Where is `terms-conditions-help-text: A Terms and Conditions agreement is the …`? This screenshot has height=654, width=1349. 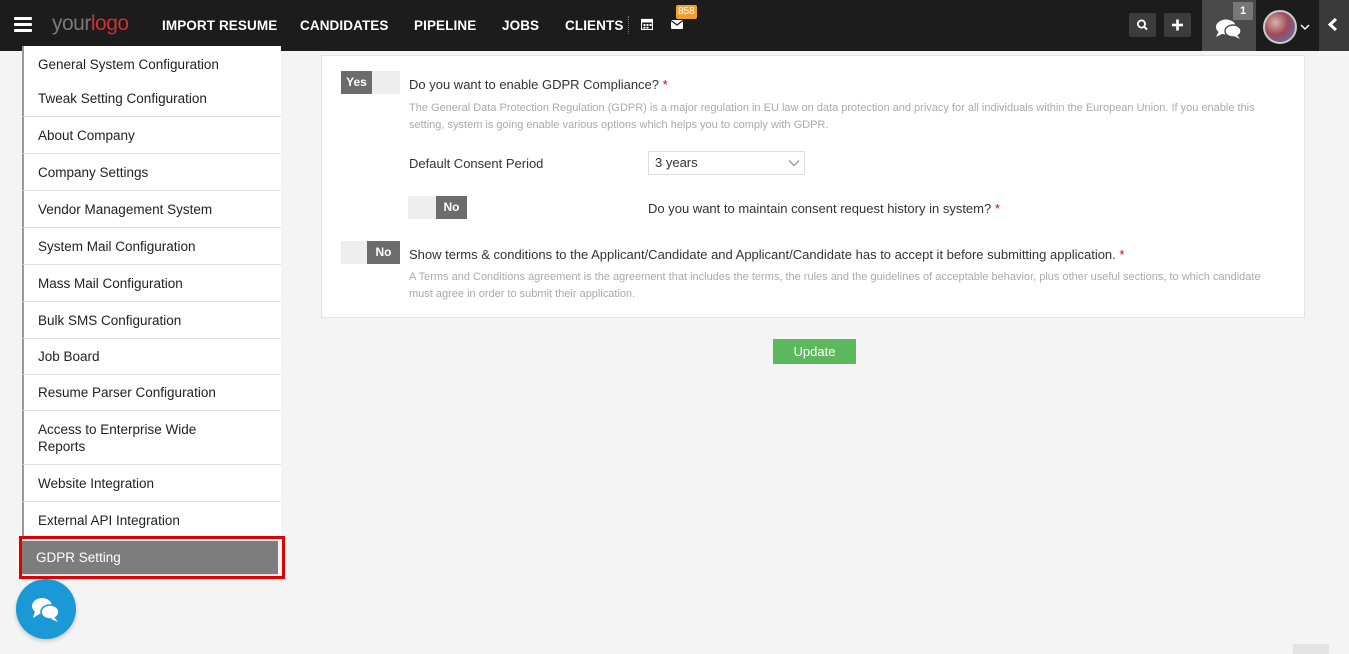
terms-conditions-help-text: A Terms and Conditions agreement is the … is located at coordinates (835, 285).